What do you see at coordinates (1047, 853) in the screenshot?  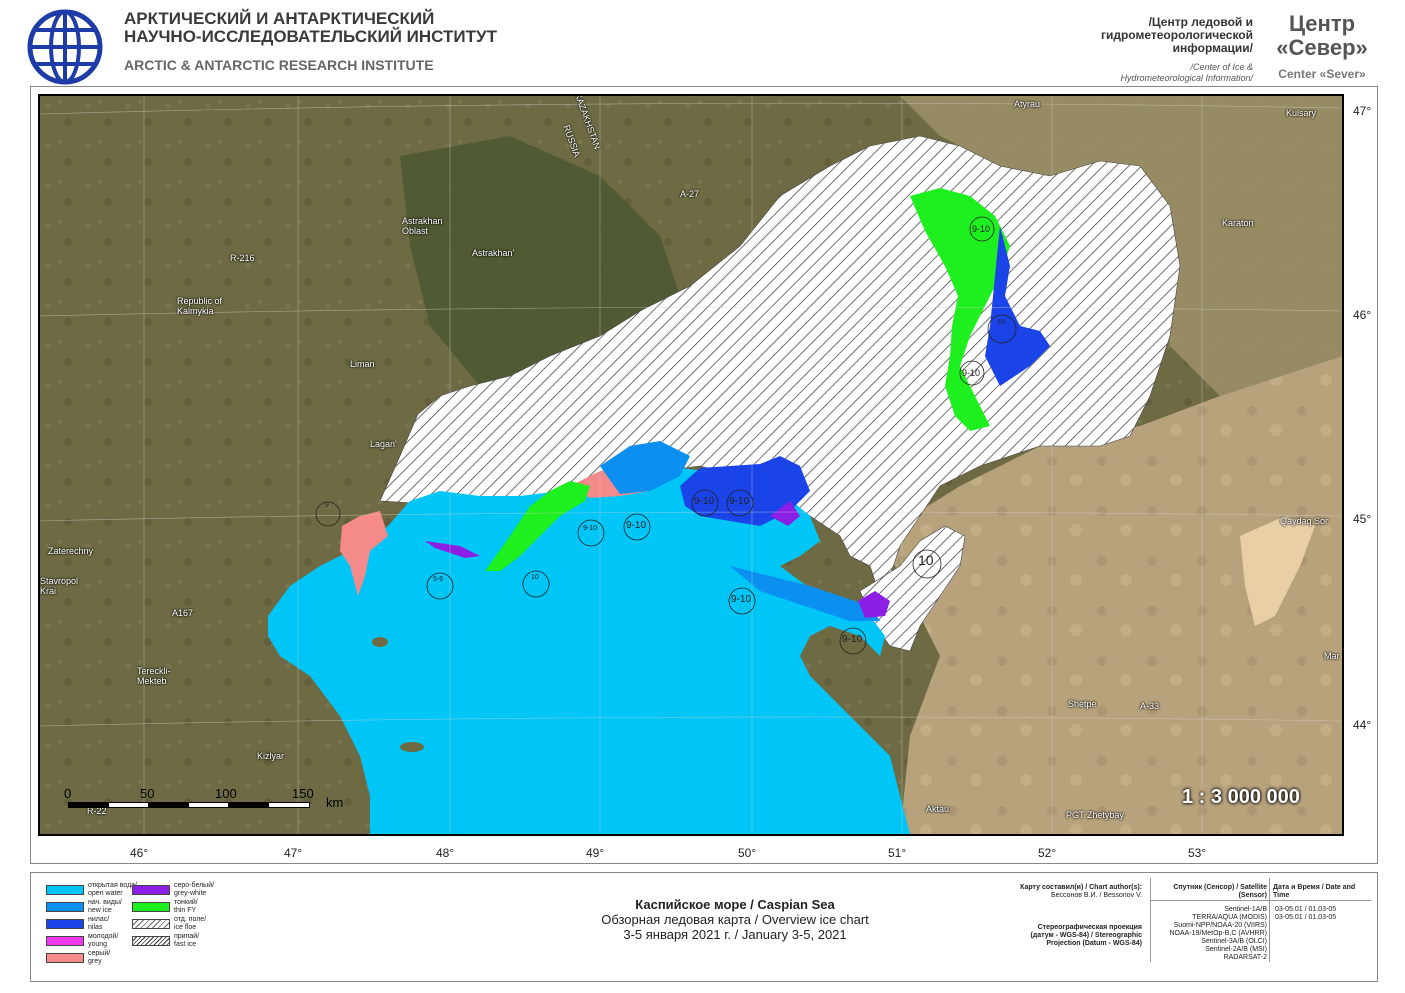 I see `longitude-label: 52°` at bounding box center [1047, 853].